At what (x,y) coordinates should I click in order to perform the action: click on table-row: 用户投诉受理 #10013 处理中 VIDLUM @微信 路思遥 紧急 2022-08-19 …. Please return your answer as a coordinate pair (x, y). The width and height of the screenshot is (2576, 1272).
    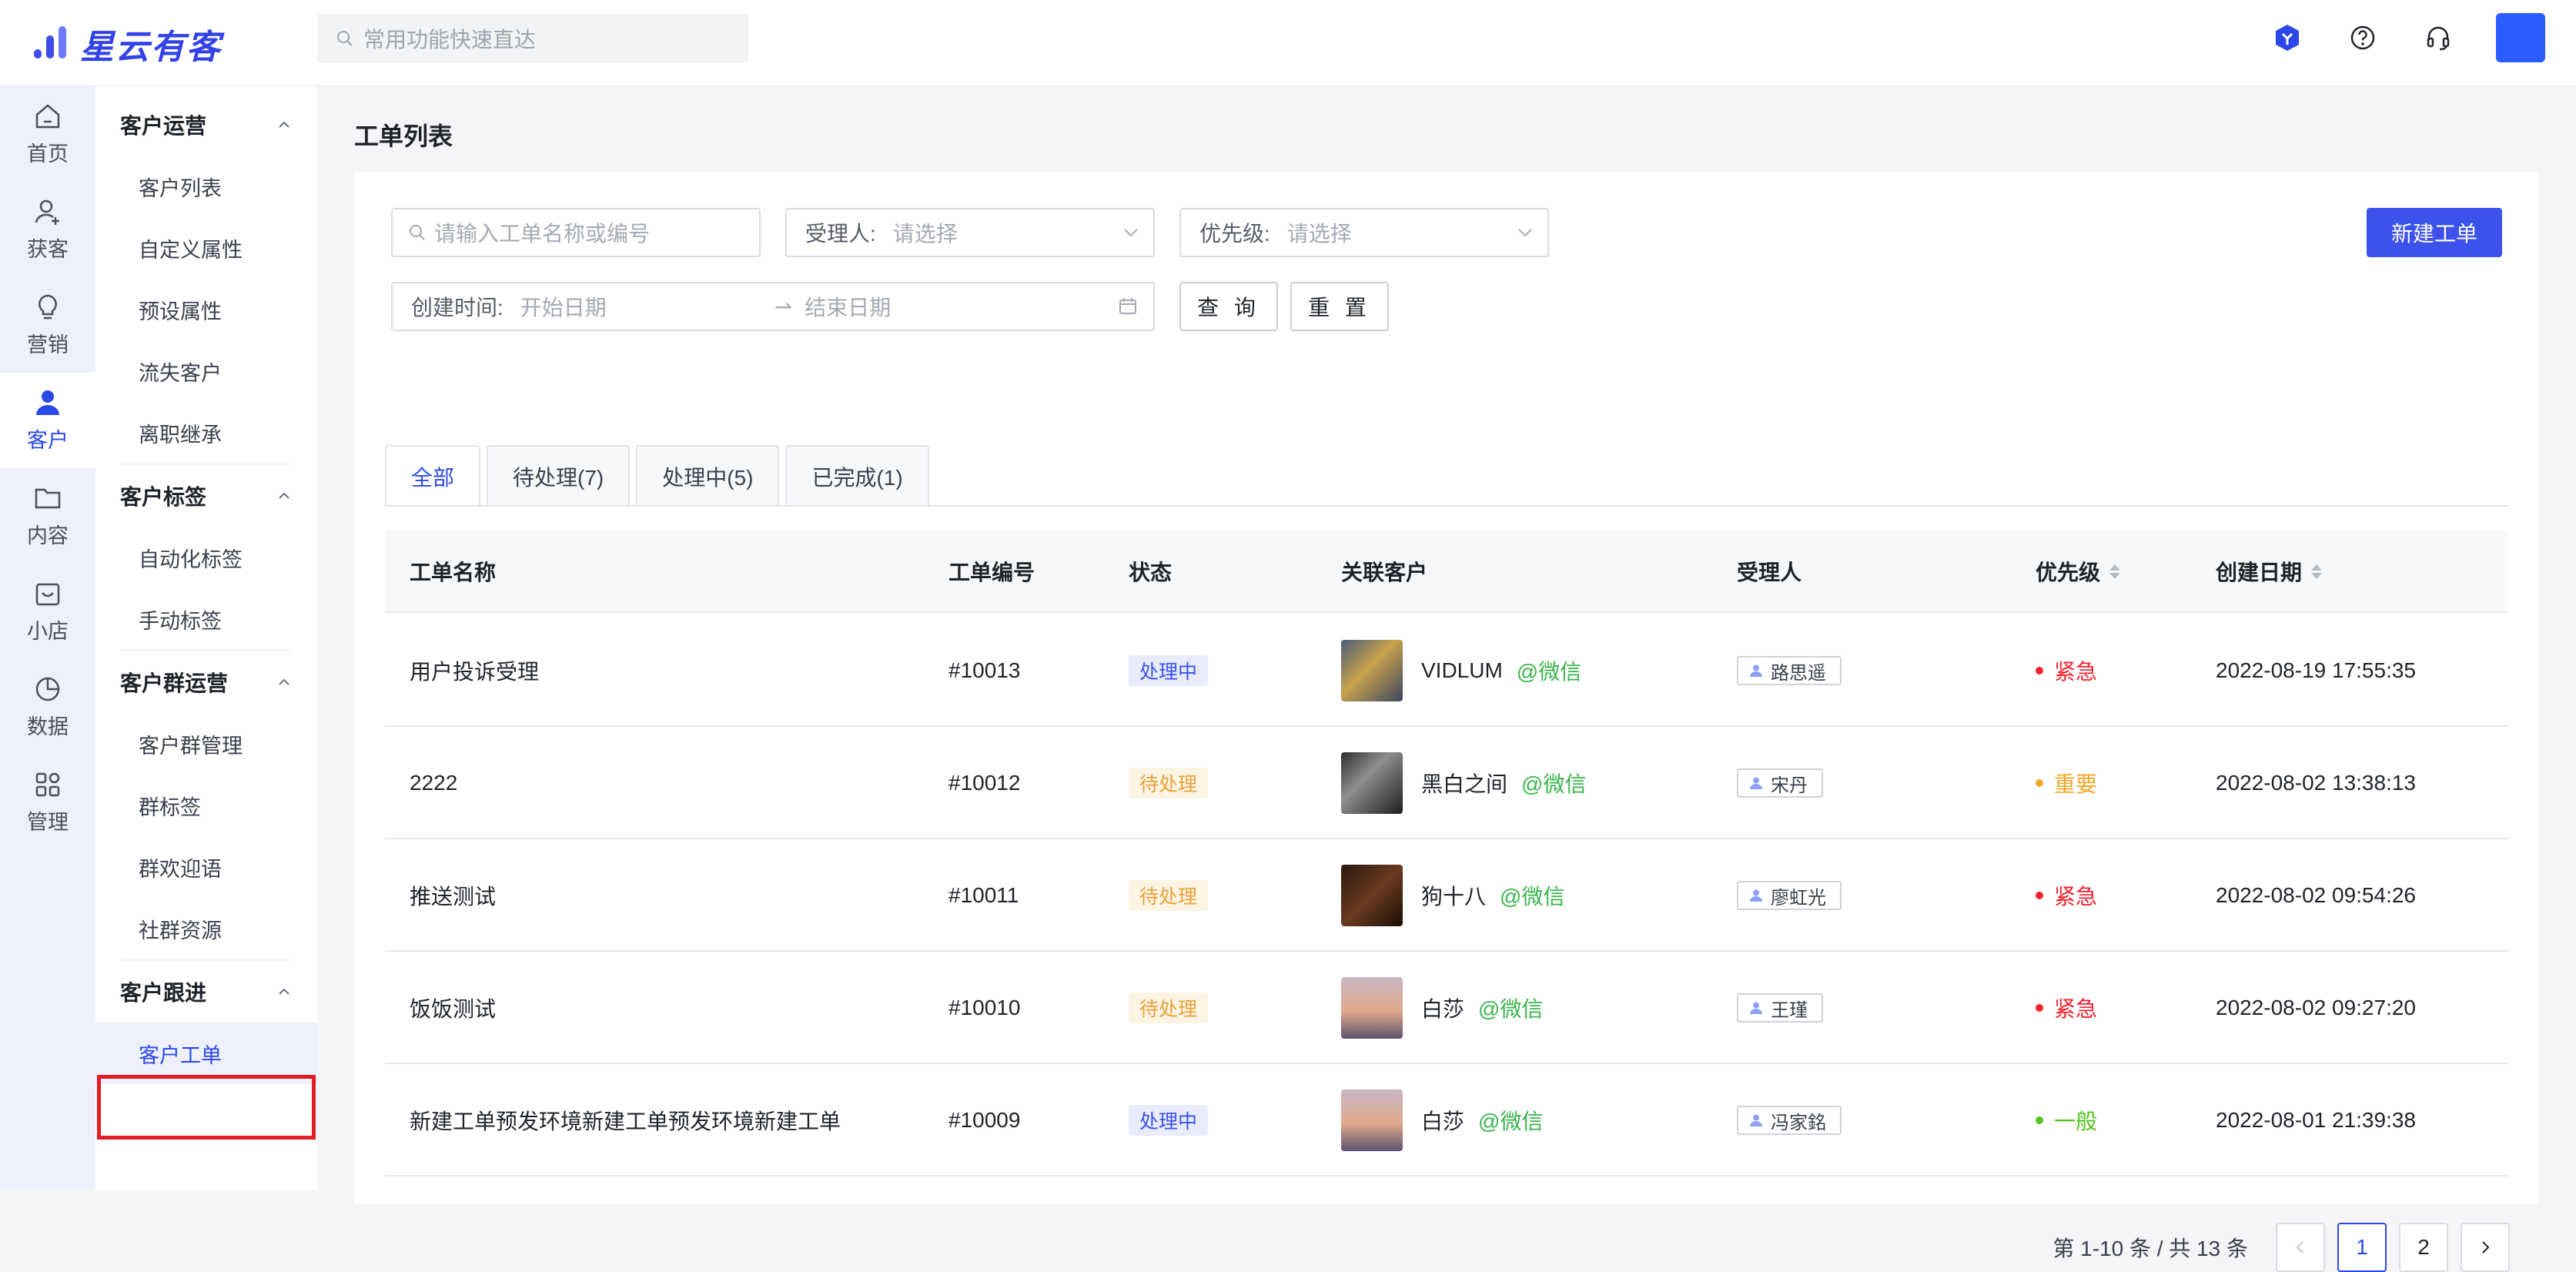
    Looking at the image, I should click on (1447, 670).